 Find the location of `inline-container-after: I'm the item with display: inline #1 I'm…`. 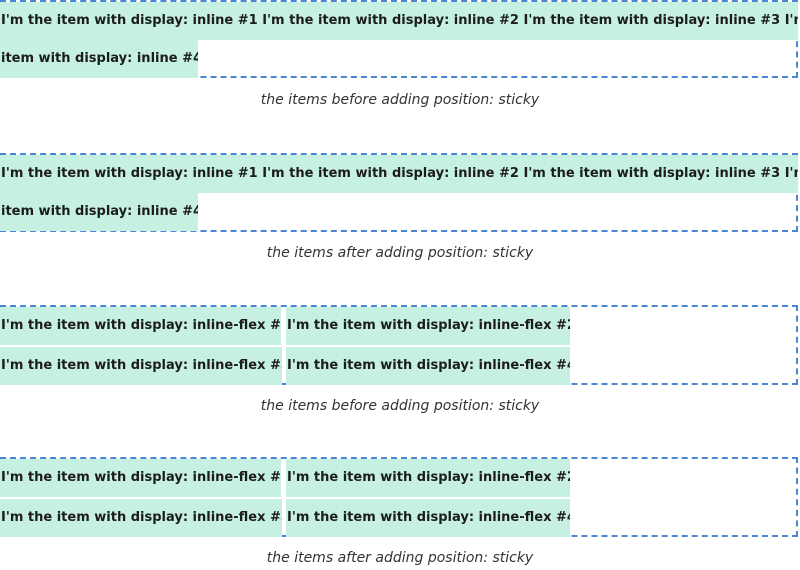

inline-container-after: I'm the item with display: inline #1 I'm… is located at coordinates (399, 192).